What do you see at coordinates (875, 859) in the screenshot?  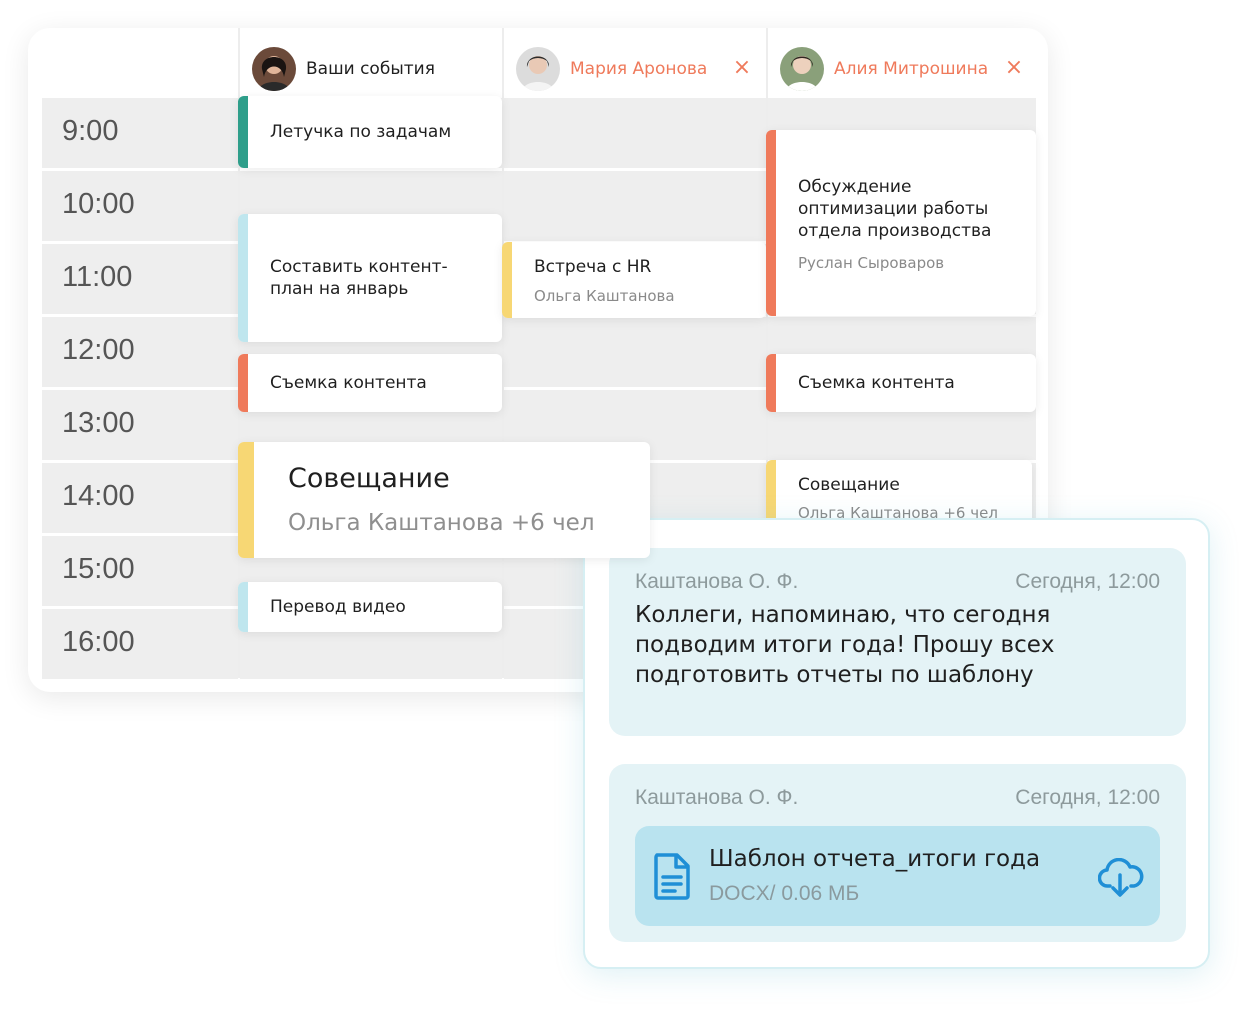 I see `file-name: Шаблон отчета_итоги года` at bounding box center [875, 859].